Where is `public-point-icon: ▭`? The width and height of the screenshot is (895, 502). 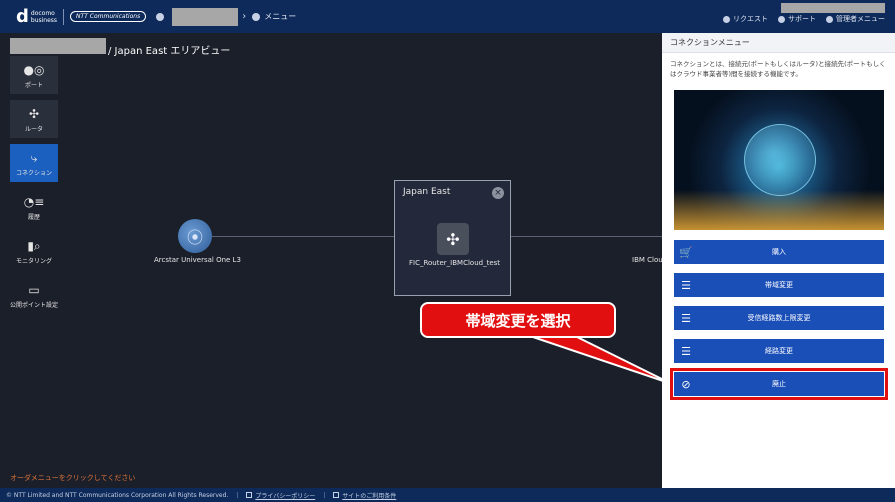
public-point-icon: ▭ is located at coordinates (34, 289).